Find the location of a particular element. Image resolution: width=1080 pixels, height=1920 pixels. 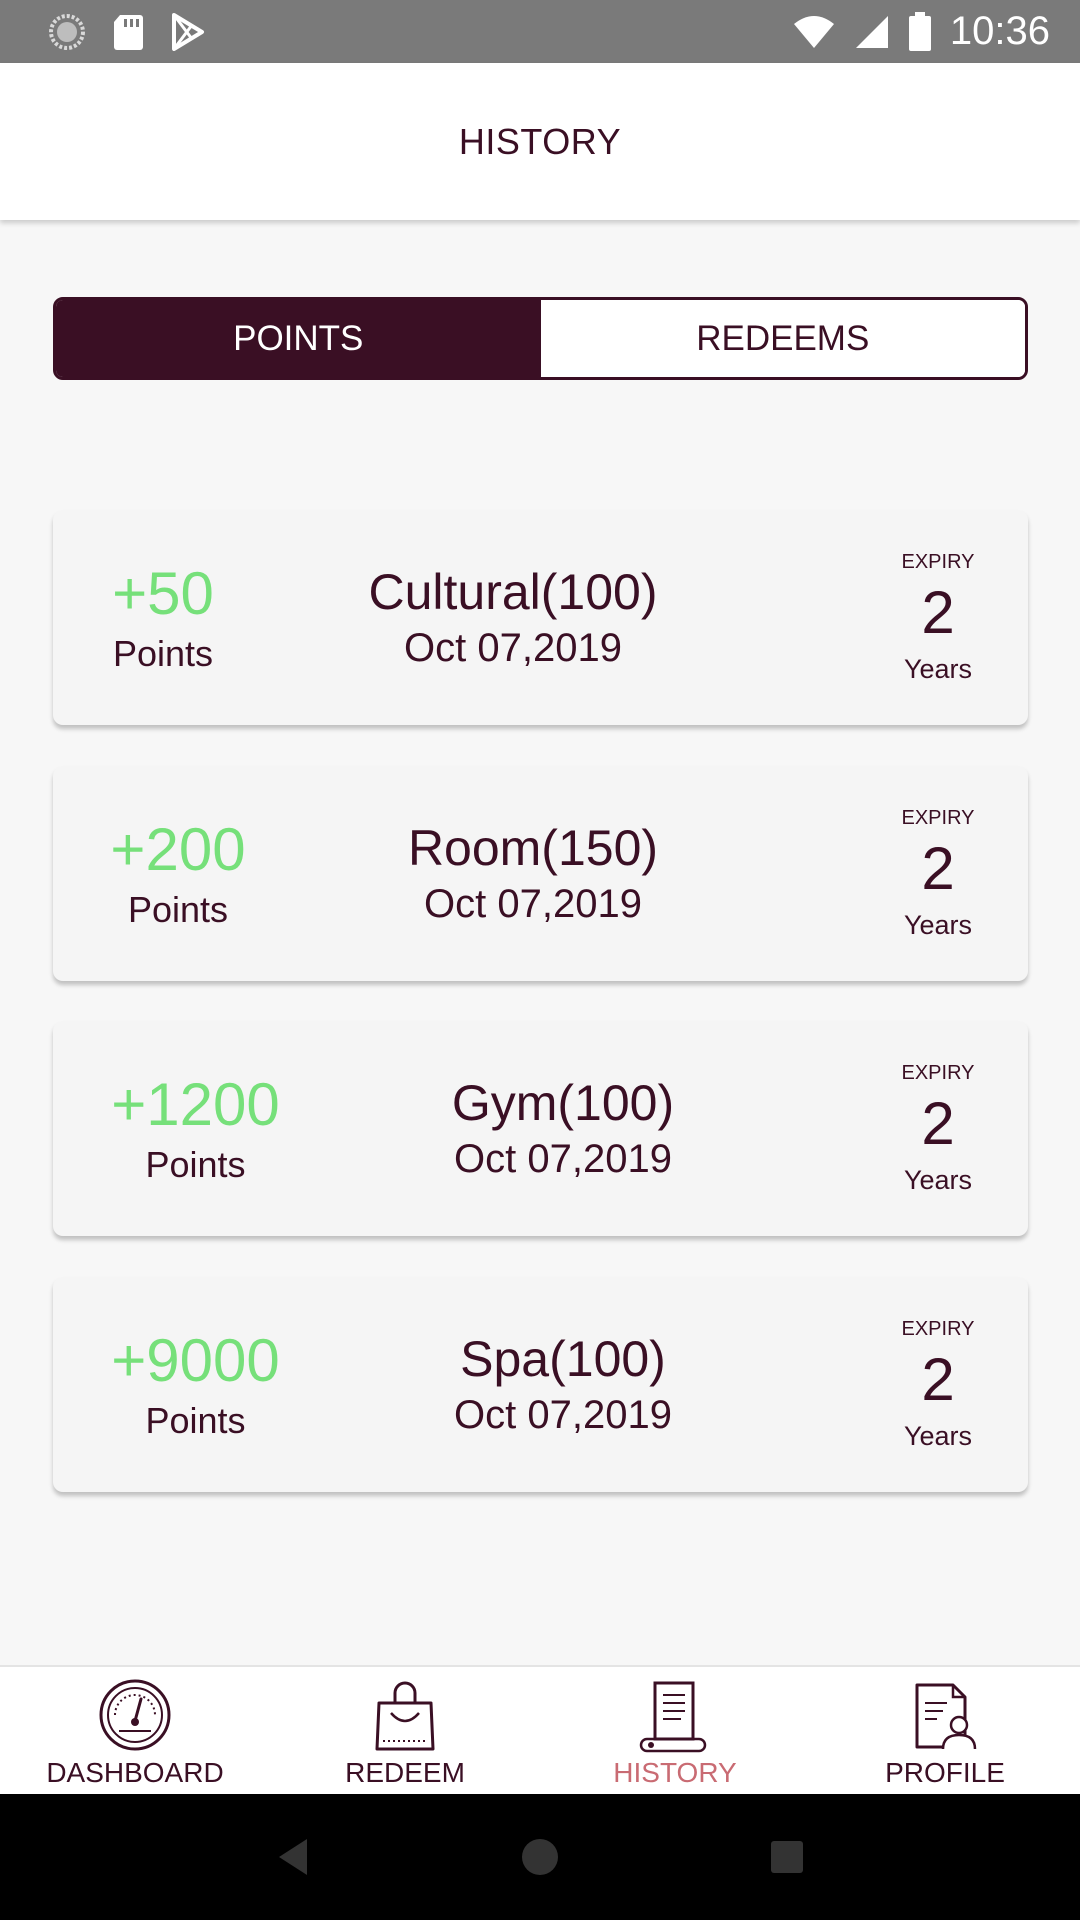

nav-item-dashboard: DASHBOARD is located at coordinates (135, 1730).